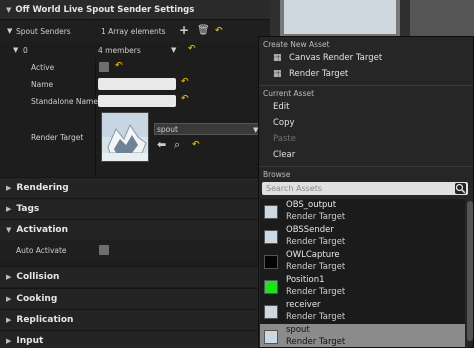 The height and width of the screenshot is (348, 474). I want to click on category-cooking-label: Cooking, so click(37, 299).